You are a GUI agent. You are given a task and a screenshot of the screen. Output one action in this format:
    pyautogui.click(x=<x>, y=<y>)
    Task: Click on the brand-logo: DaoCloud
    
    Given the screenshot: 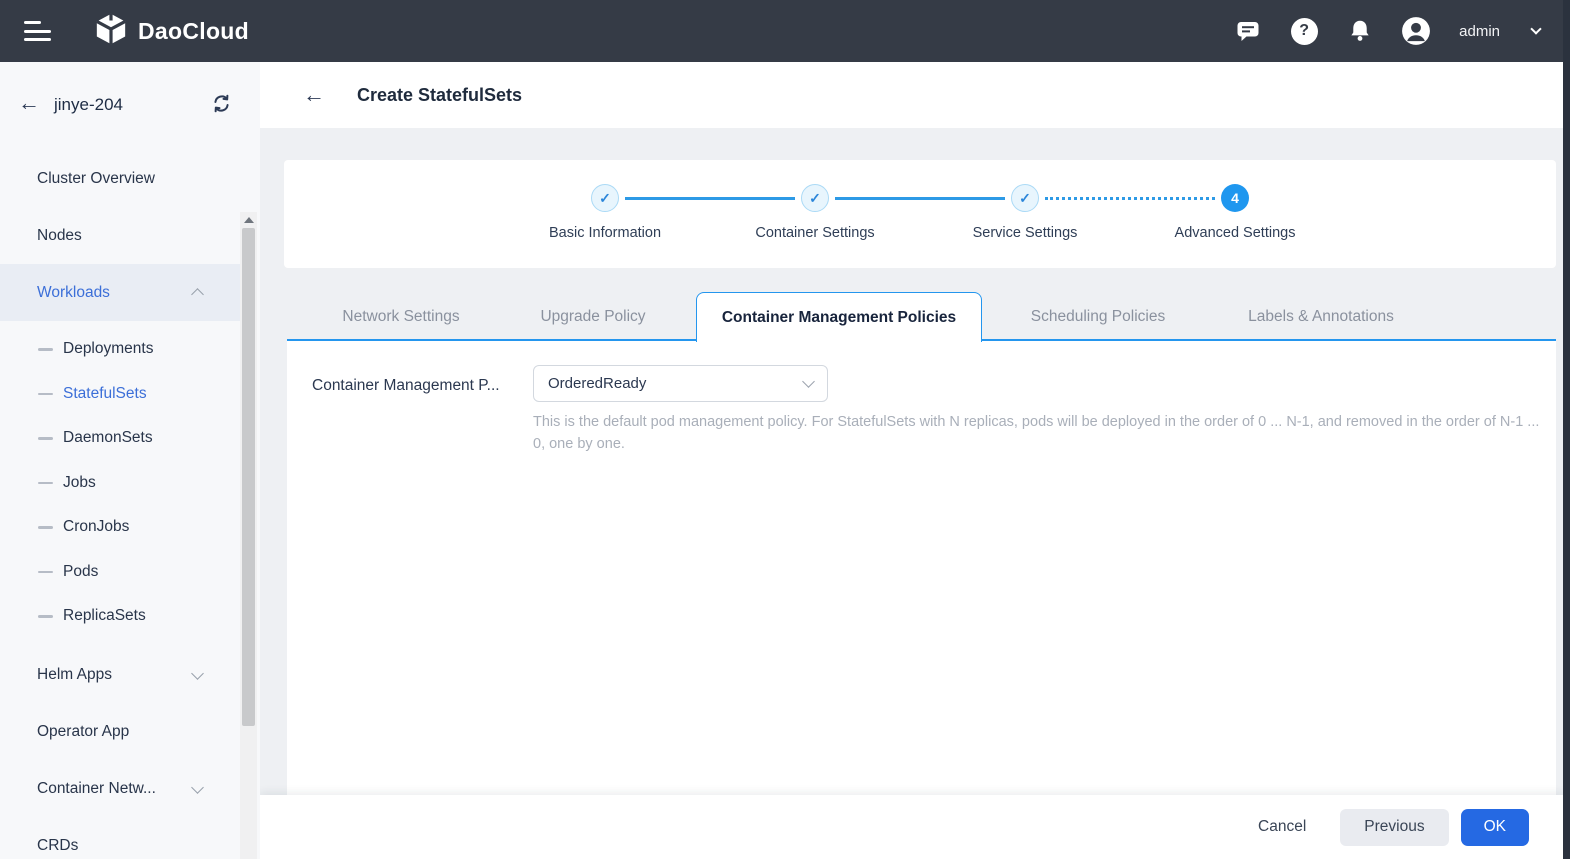 What is the action you would take?
    pyautogui.click(x=171, y=31)
    